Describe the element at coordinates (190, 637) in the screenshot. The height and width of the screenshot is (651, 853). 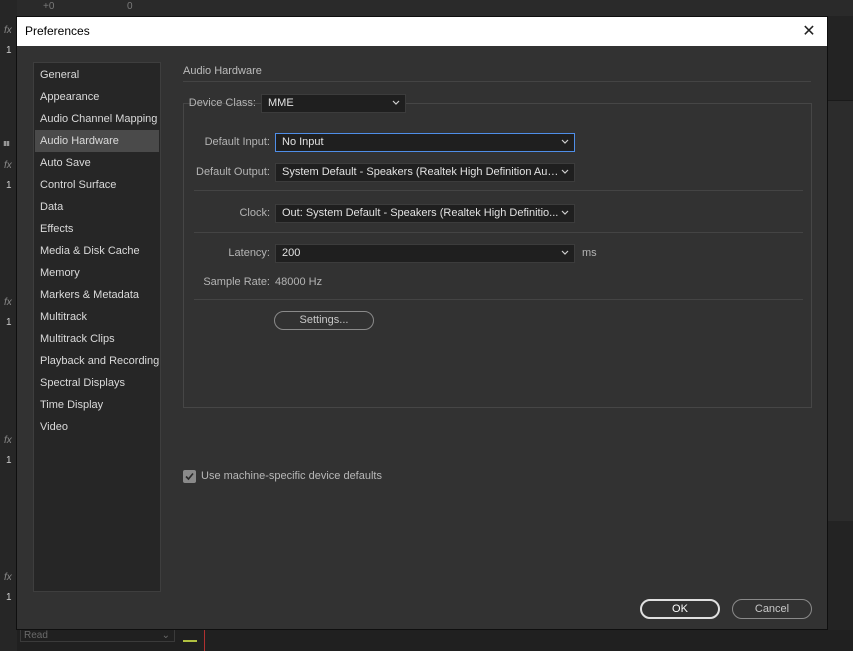
I see `level-meter` at that location.